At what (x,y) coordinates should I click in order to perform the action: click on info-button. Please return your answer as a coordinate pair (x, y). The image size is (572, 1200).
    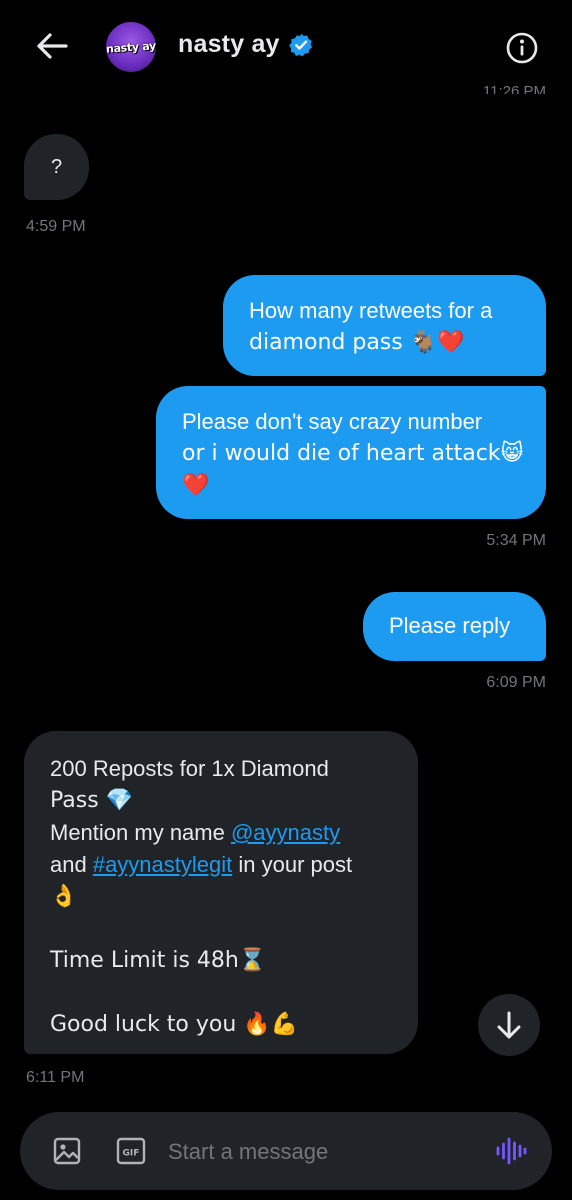
    Looking at the image, I should click on (522, 48).